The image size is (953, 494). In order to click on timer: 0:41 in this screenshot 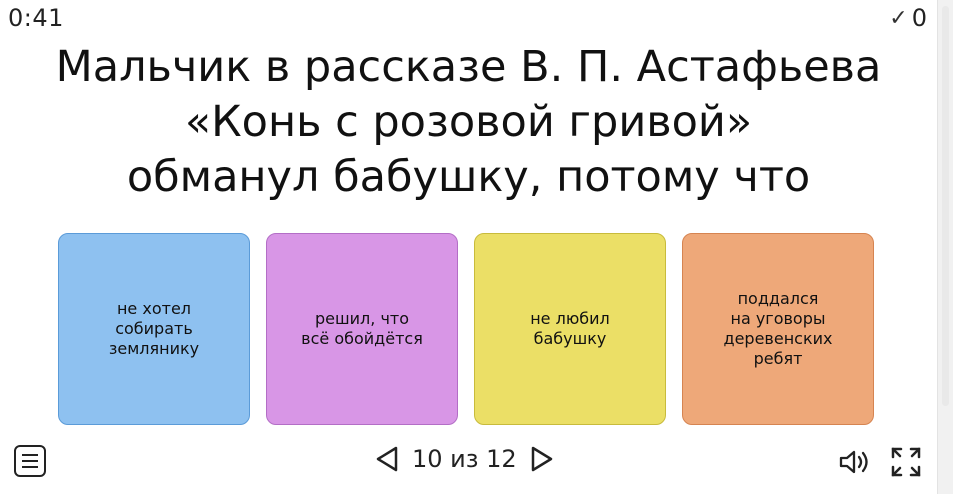, I will do `click(36, 18)`.